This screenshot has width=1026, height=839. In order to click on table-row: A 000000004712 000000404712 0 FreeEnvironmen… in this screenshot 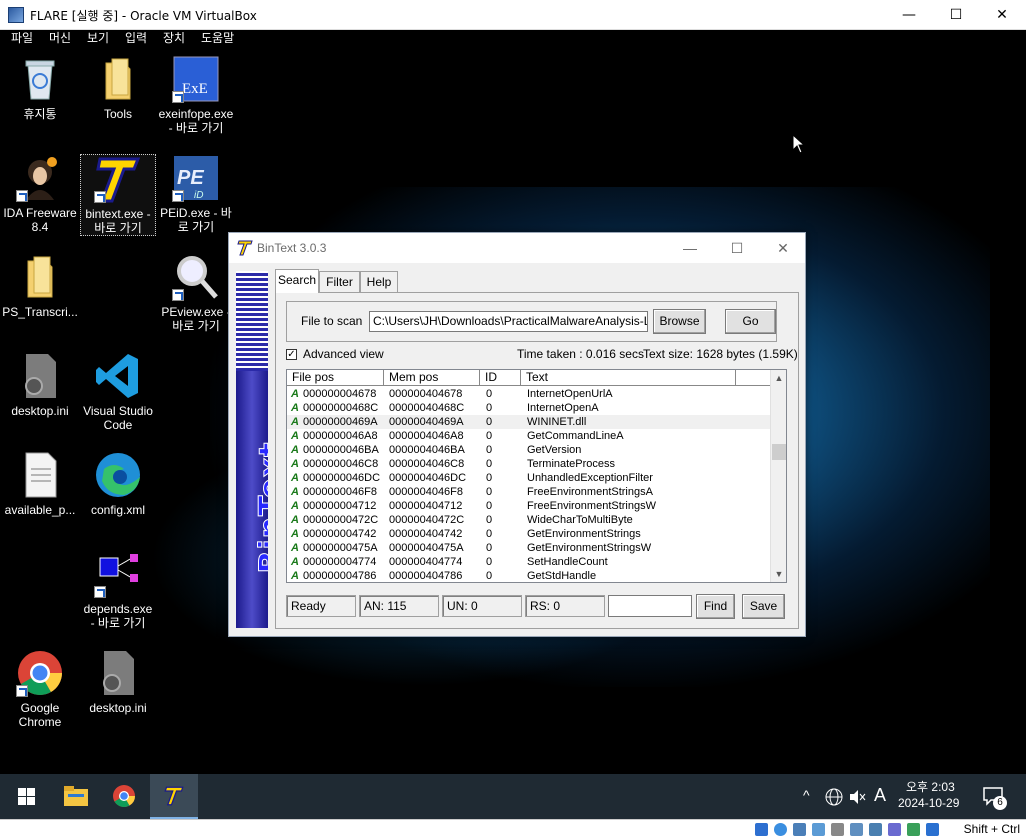, I will do `click(529, 506)`.